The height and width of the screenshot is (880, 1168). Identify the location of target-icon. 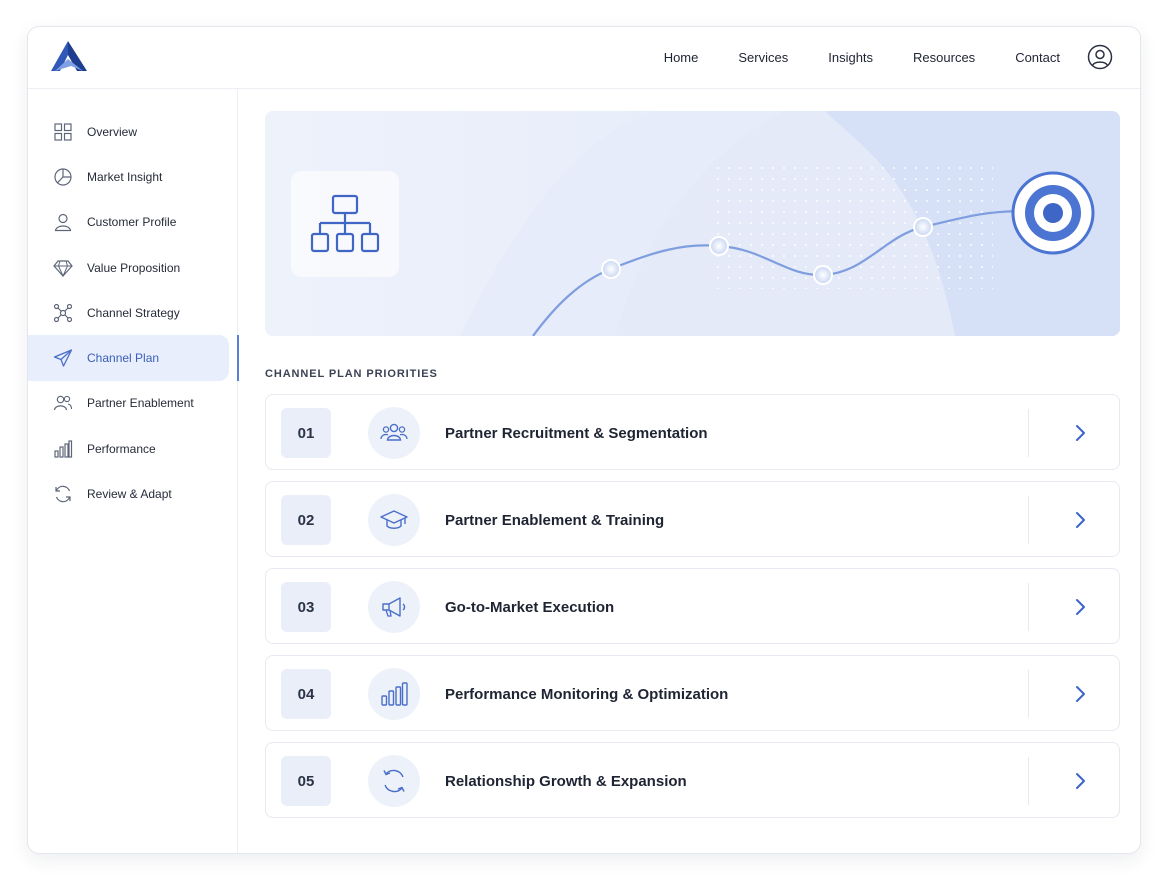
(1053, 213).